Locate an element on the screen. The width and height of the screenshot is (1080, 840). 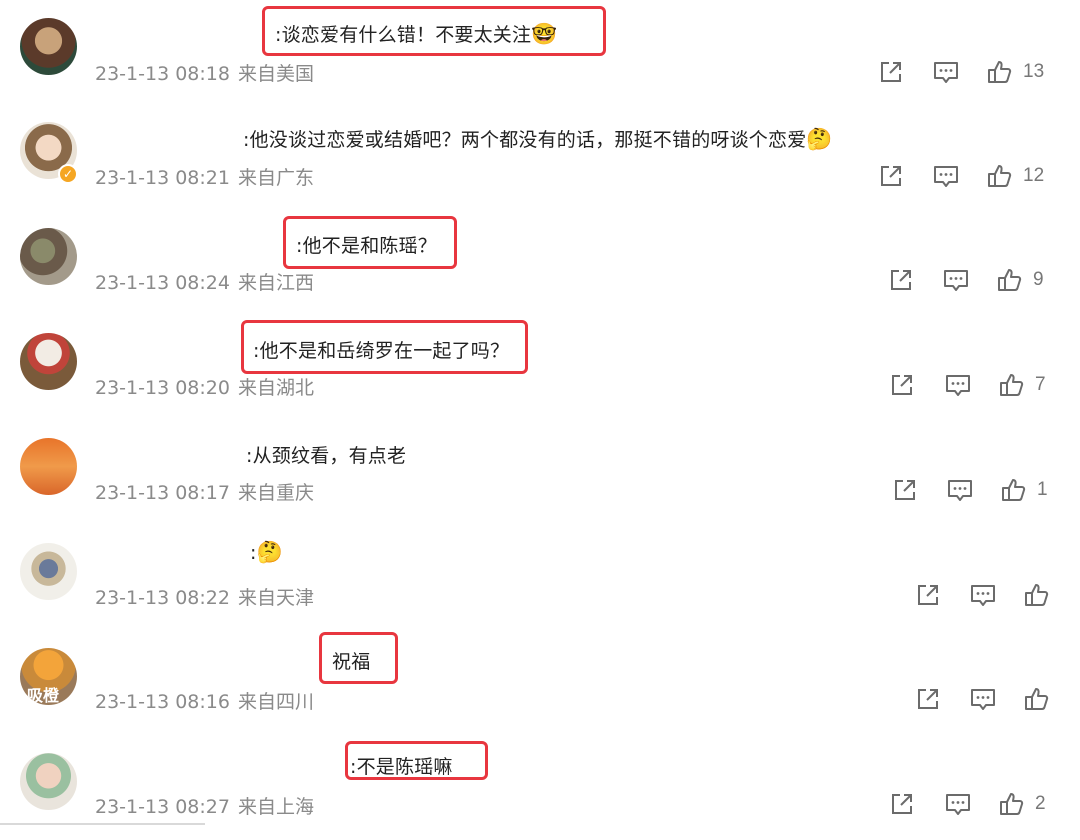
comment-time: 23-1-13 08:22 is located at coordinates (162, 598).